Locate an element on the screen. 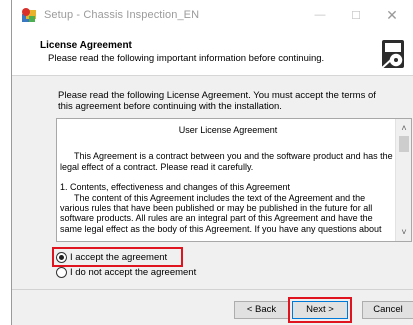  back-button: < Back is located at coordinates (261, 310).